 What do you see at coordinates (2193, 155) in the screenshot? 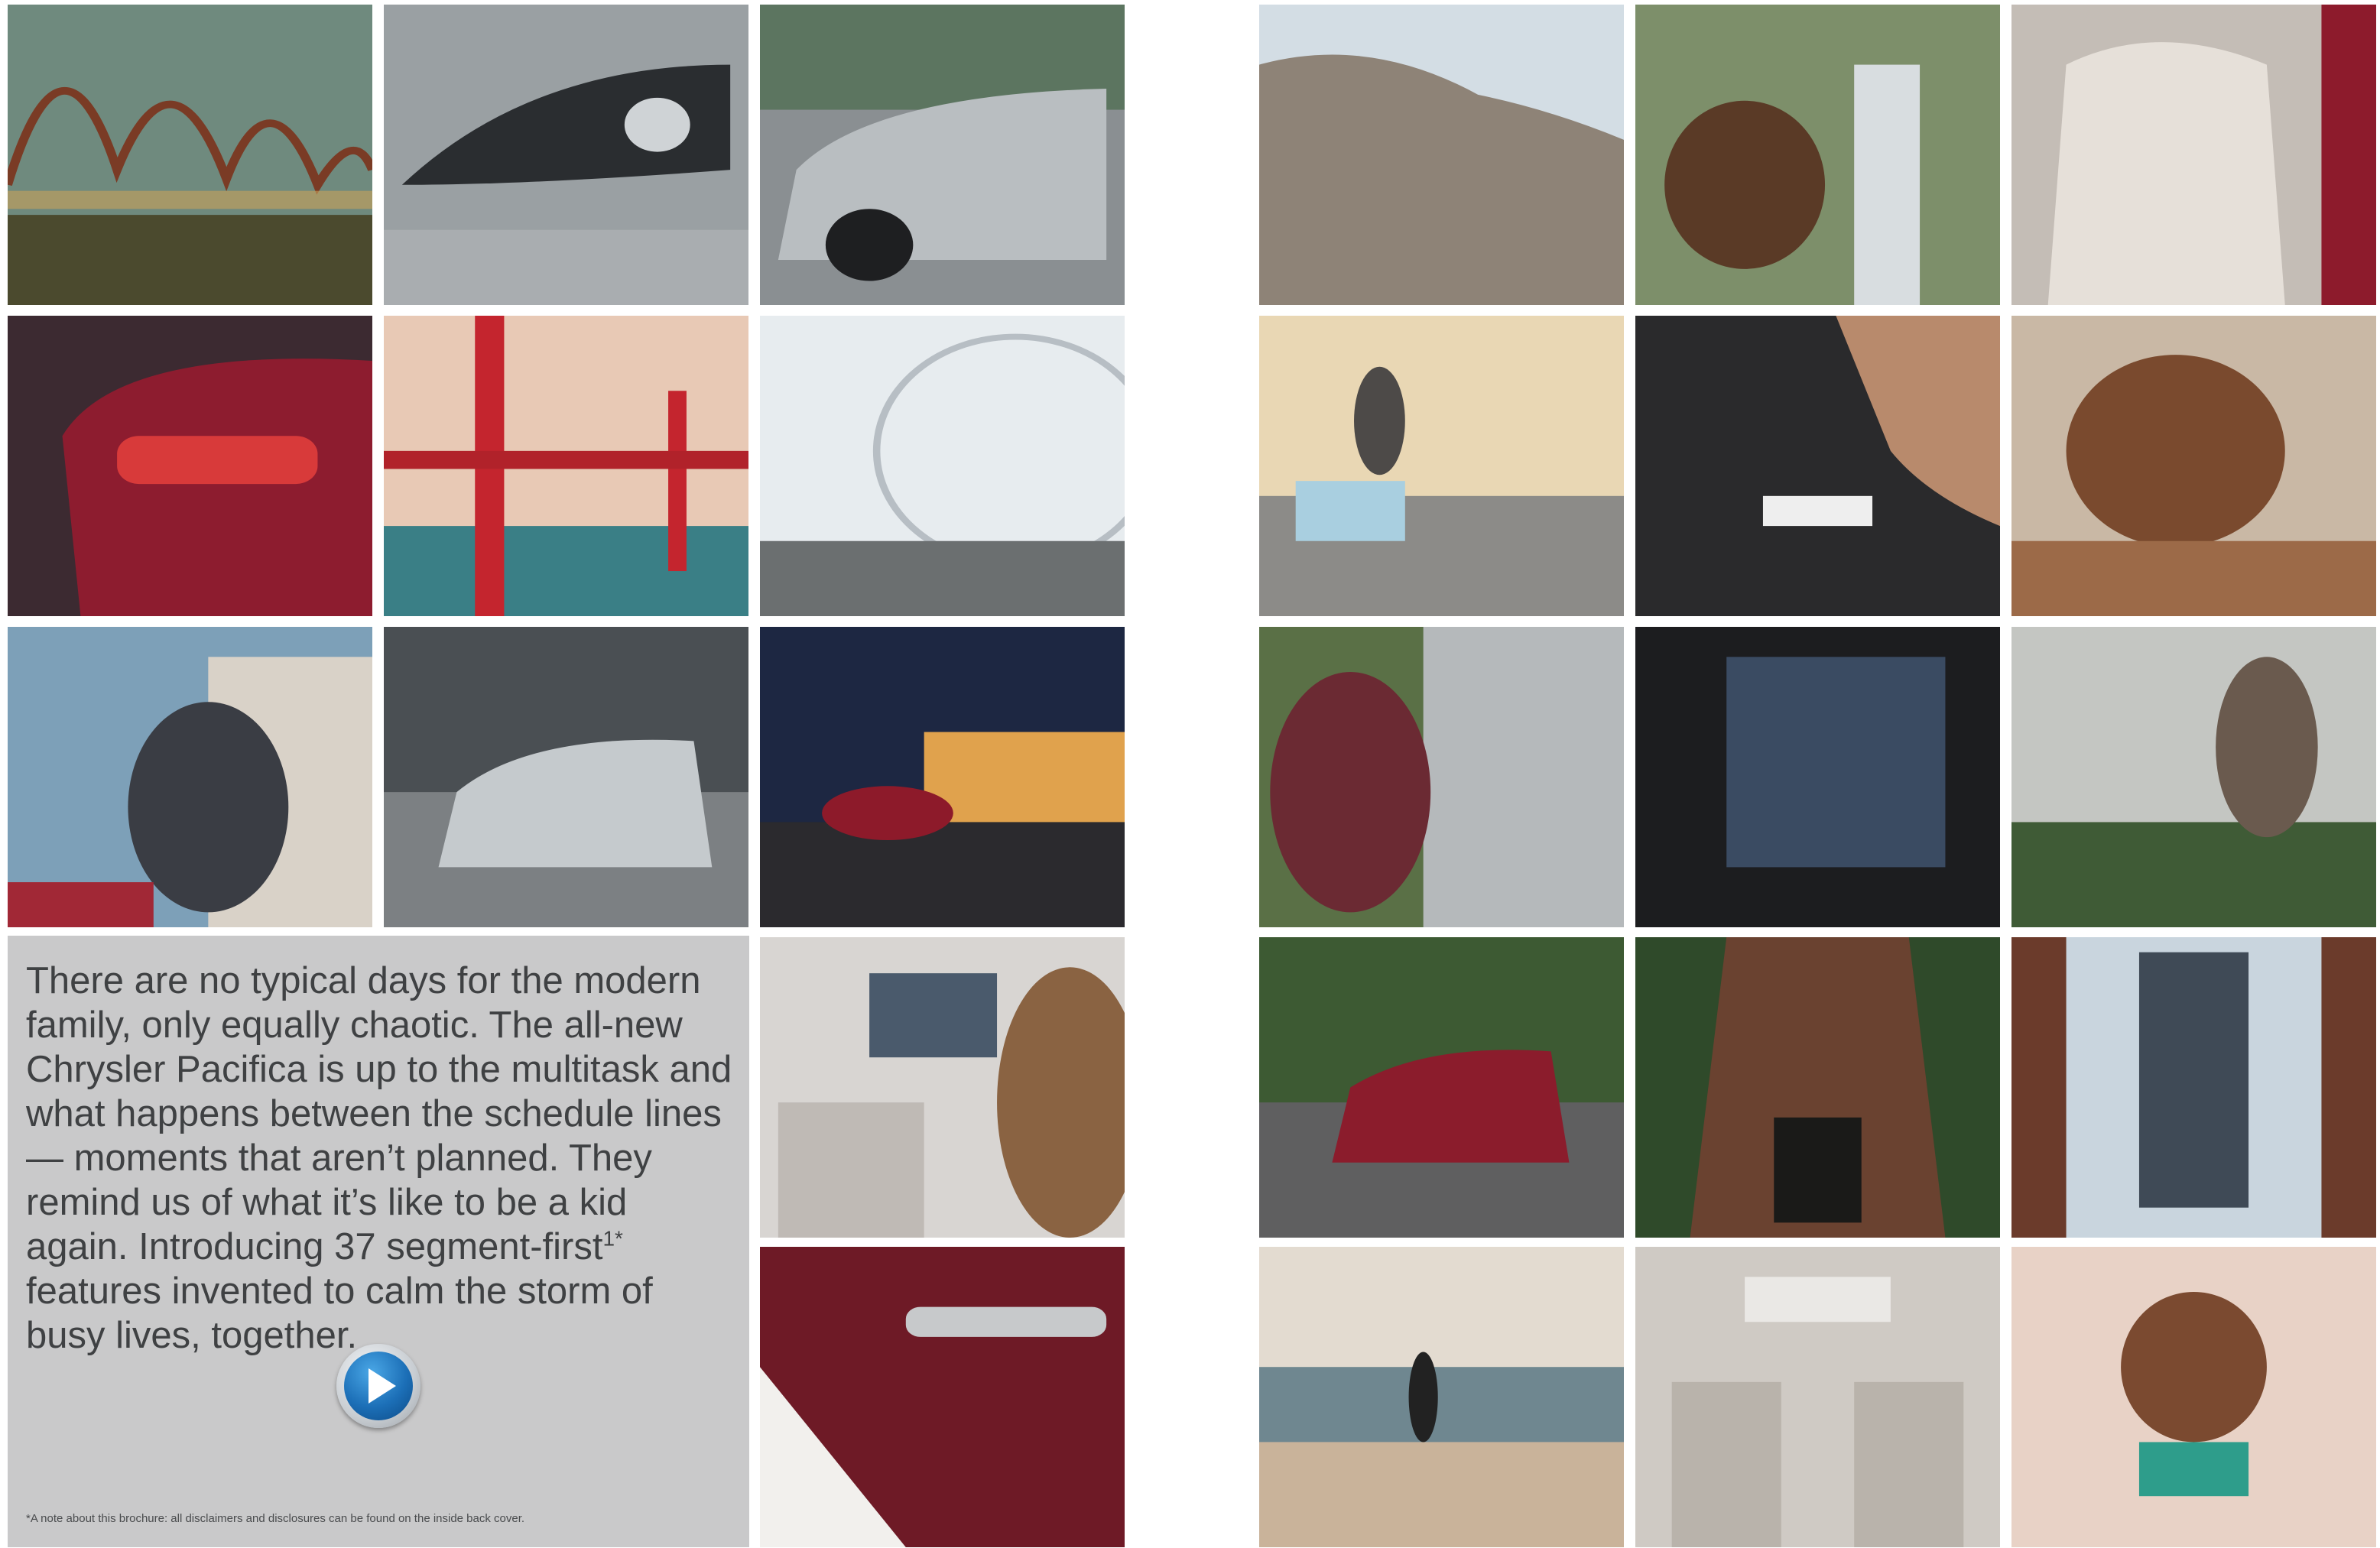
I see `photo-seat-detail` at bounding box center [2193, 155].